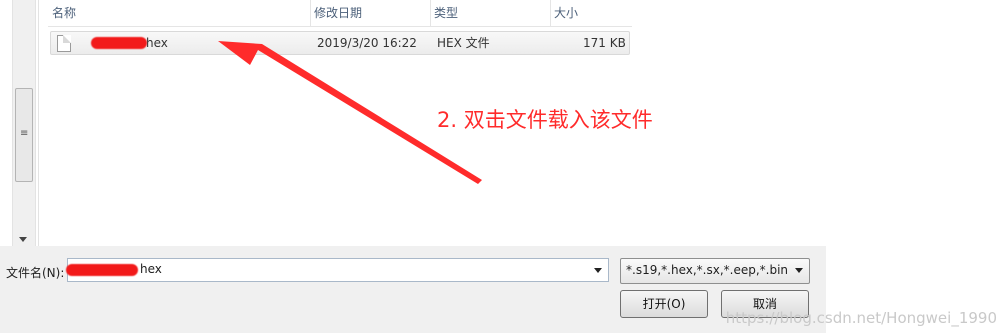 The image size is (1005, 333). What do you see at coordinates (664, 304) in the screenshot?
I see `open-button: 打开(O)` at bounding box center [664, 304].